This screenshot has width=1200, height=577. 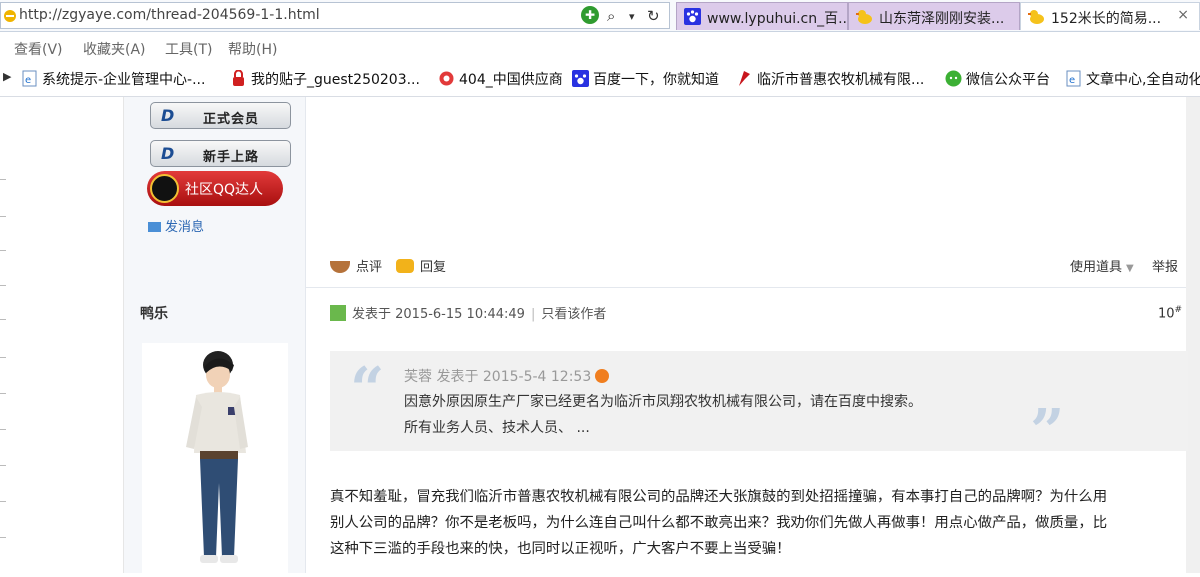 I want to click on menu-bar: 查看(V) 收藏夹(A) 工具(T) 帮助(H), so click(x=600, y=47).